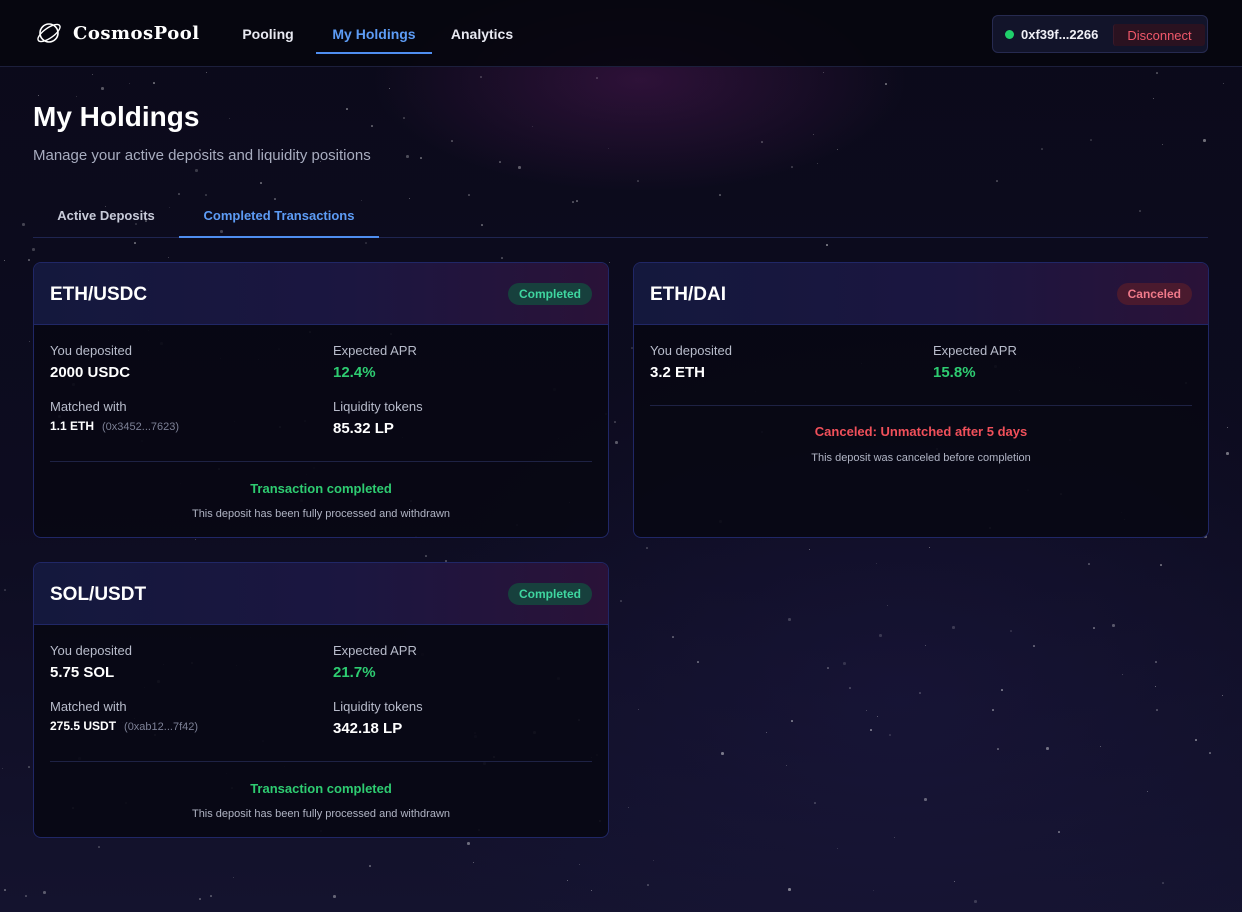 The image size is (1242, 912). I want to click on deposited-value: 5.75 SOL, so click(82, 672).